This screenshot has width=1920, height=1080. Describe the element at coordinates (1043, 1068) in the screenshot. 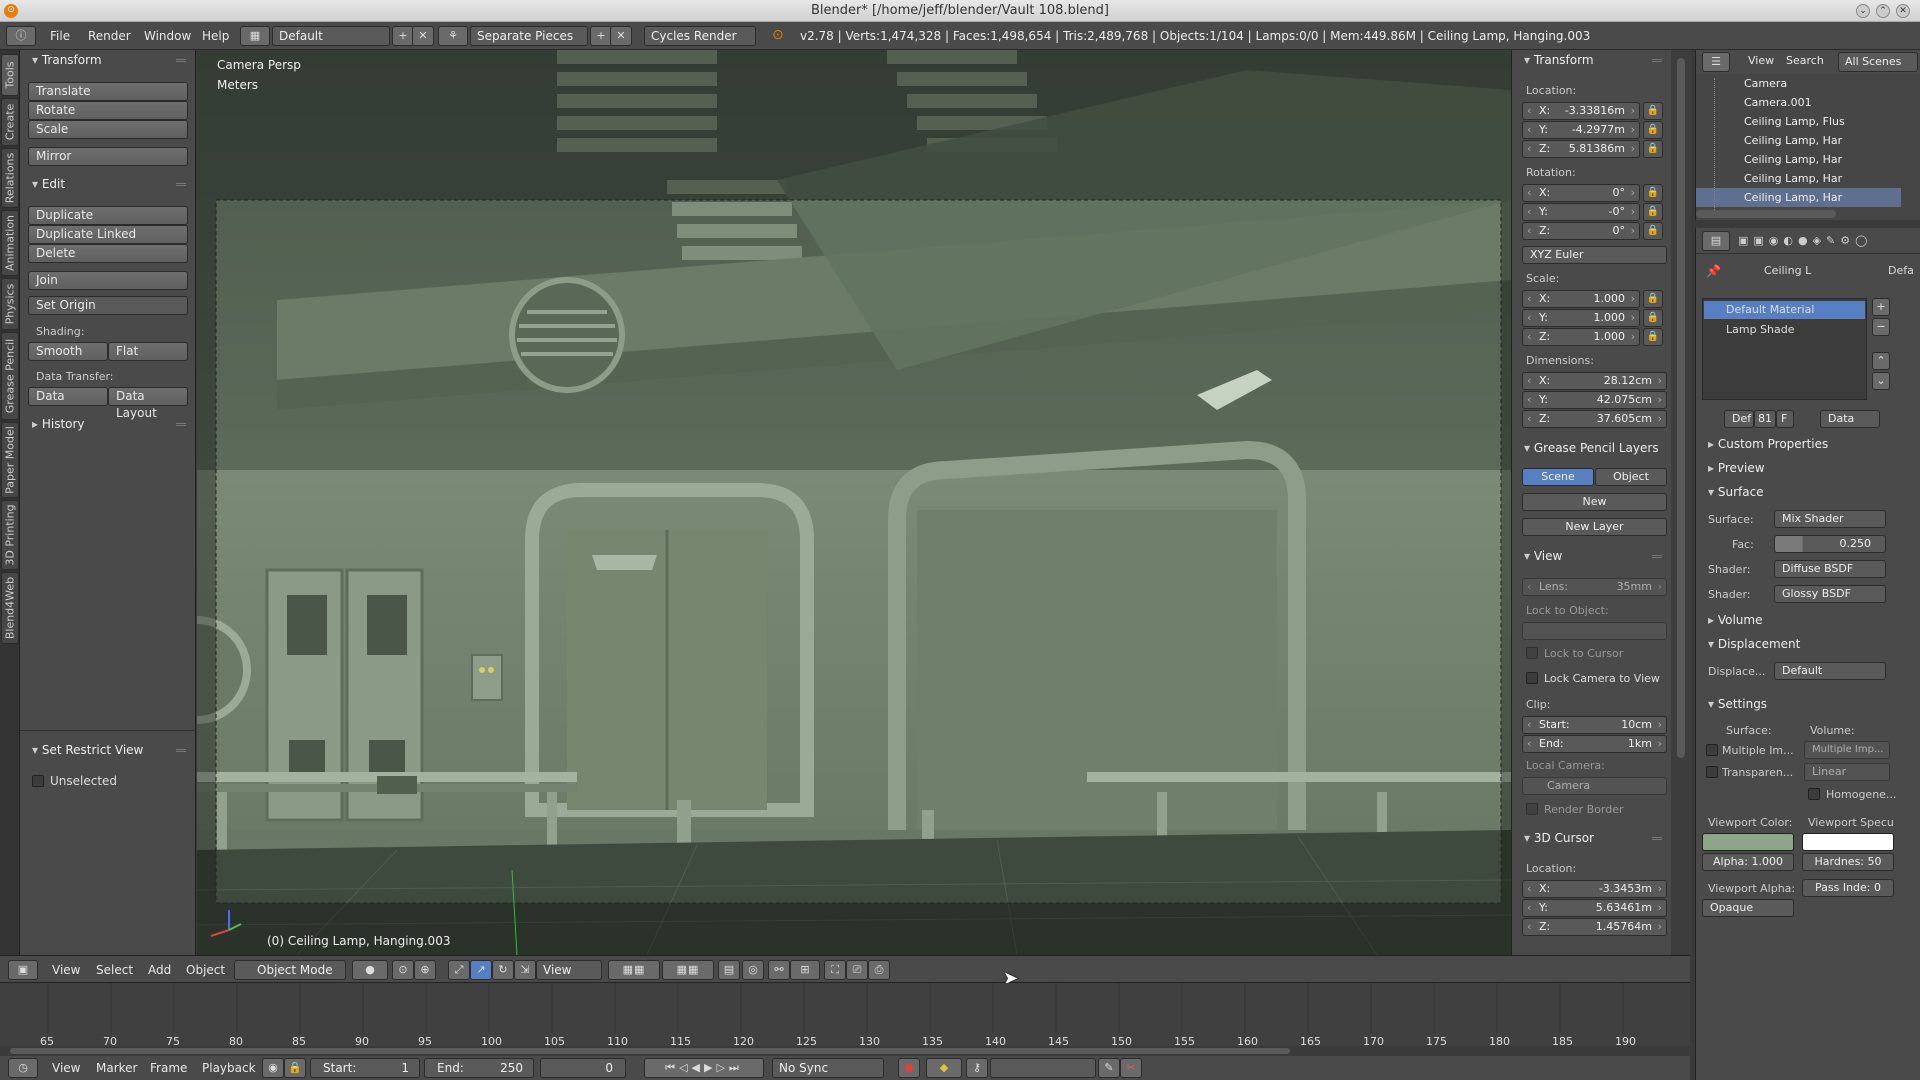

I see `keying-set-field` at that location.